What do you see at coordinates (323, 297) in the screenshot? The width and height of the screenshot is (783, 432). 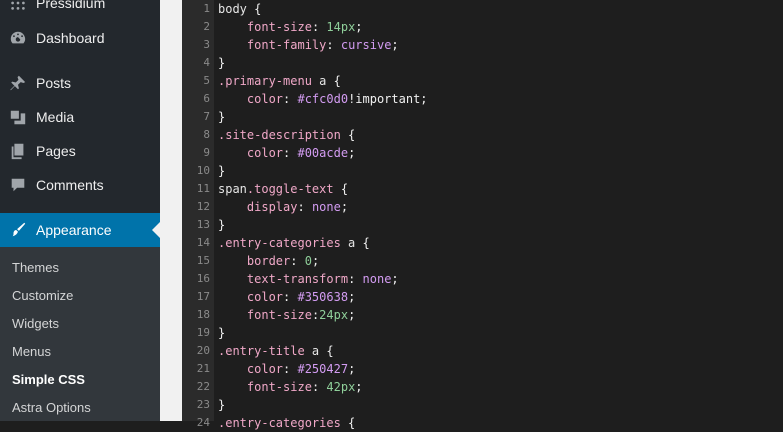 I see `code-token: #350638` at bounding box center [323, 297].